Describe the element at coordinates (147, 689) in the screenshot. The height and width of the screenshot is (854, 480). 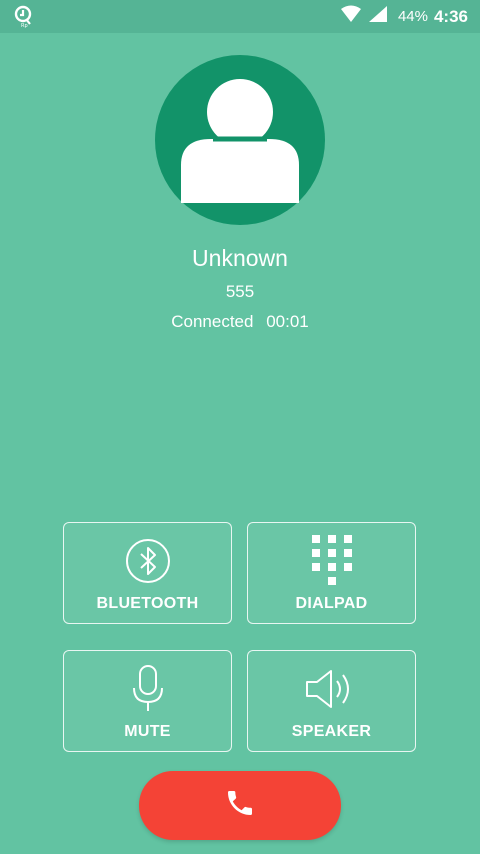
I see `microphone-icon` at that location.